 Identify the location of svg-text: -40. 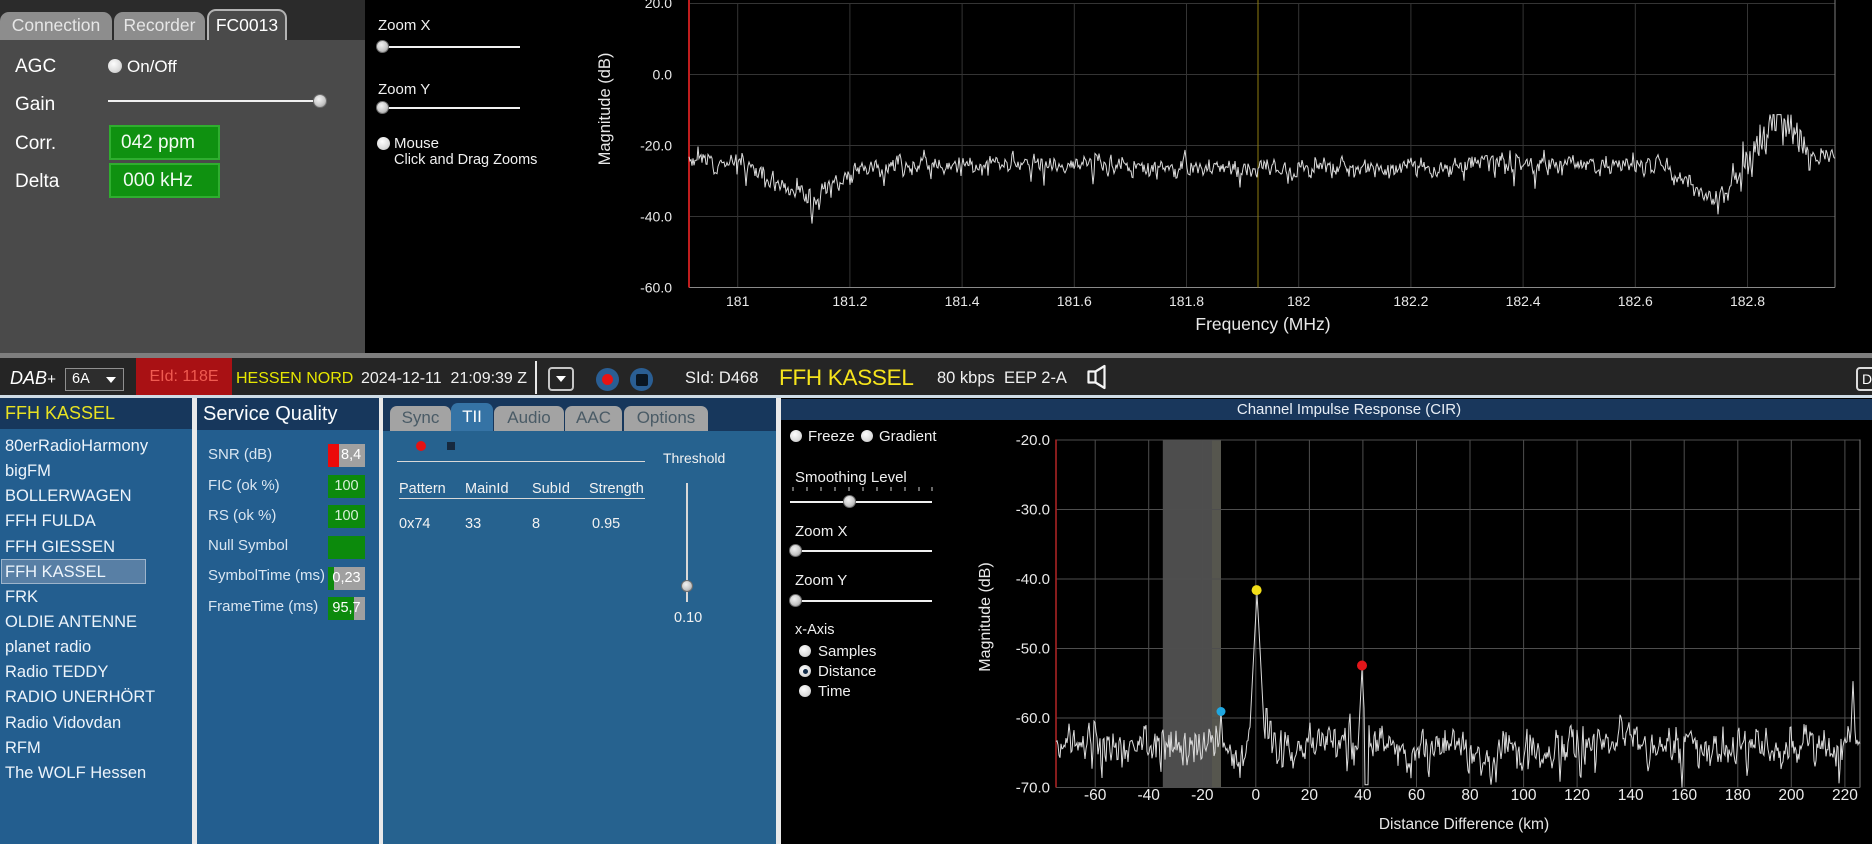
(1148, 795).